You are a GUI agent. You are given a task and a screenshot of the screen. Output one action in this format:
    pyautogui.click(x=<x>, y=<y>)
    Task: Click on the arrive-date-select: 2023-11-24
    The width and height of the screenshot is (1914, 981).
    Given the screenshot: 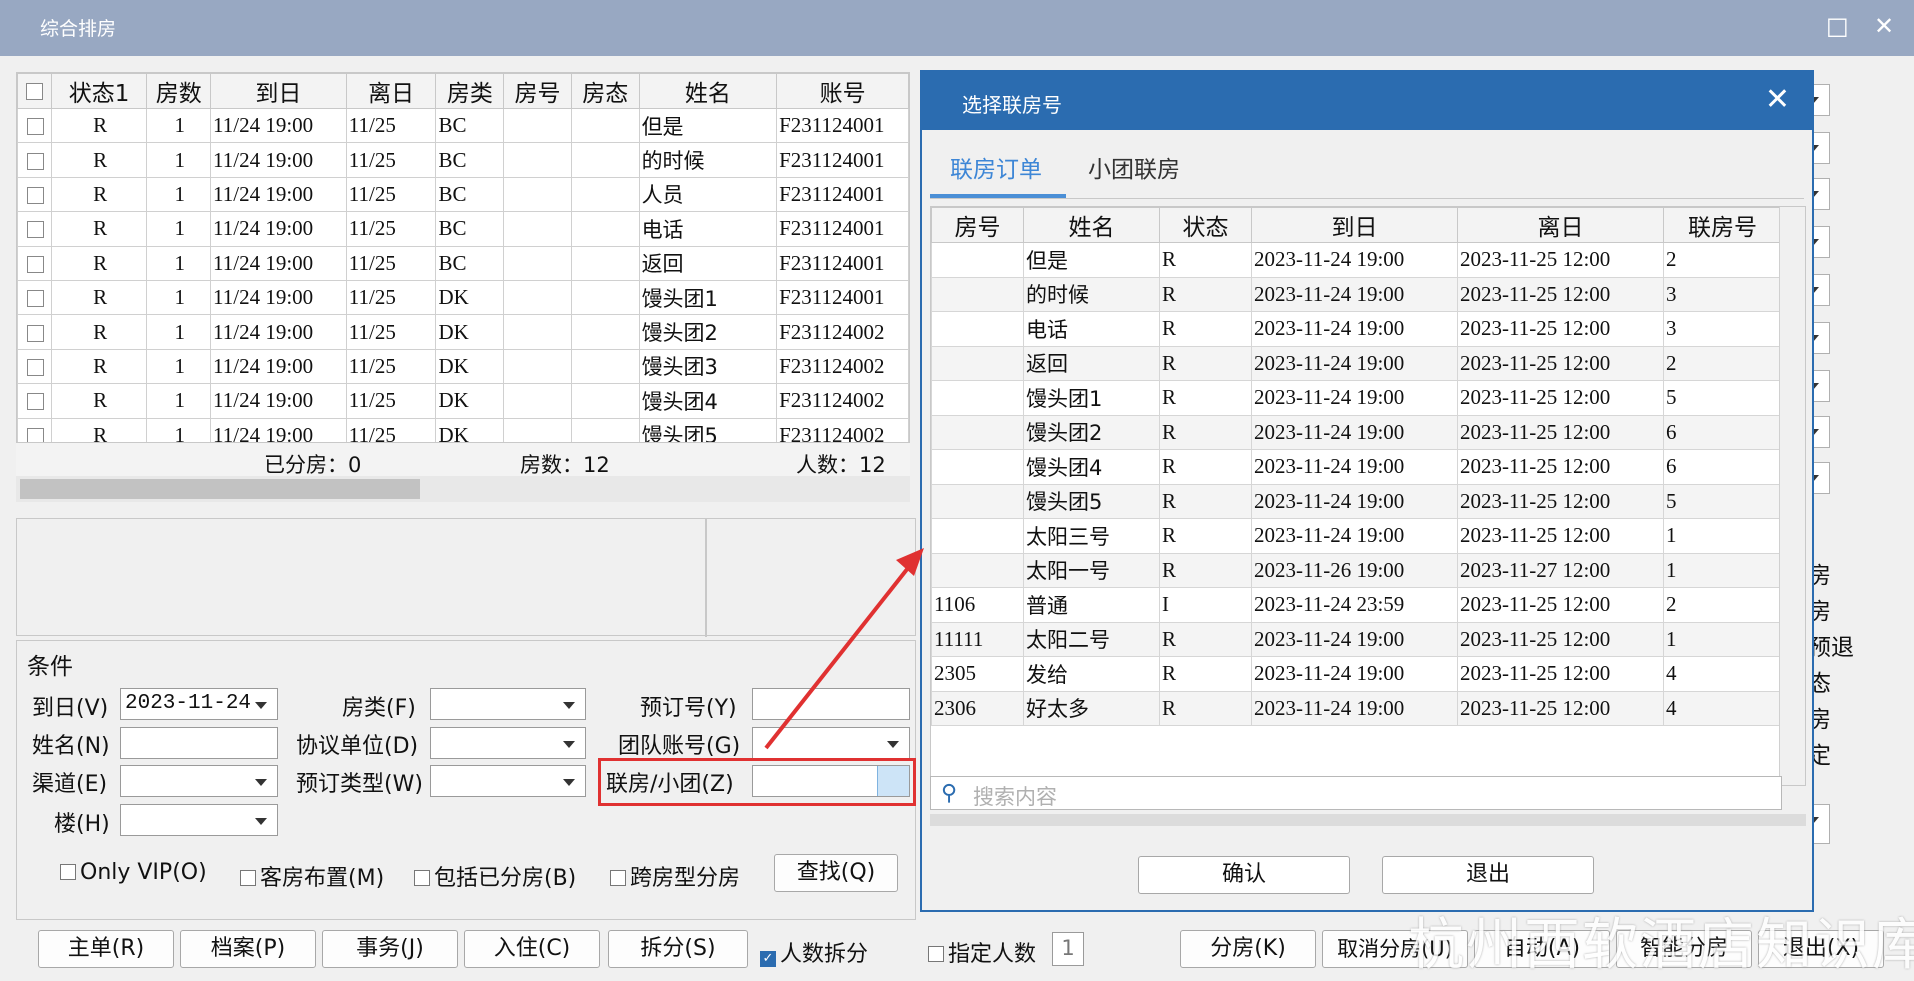 What is the action you would take?
    pyautogui.click(x=199, y=704)
    